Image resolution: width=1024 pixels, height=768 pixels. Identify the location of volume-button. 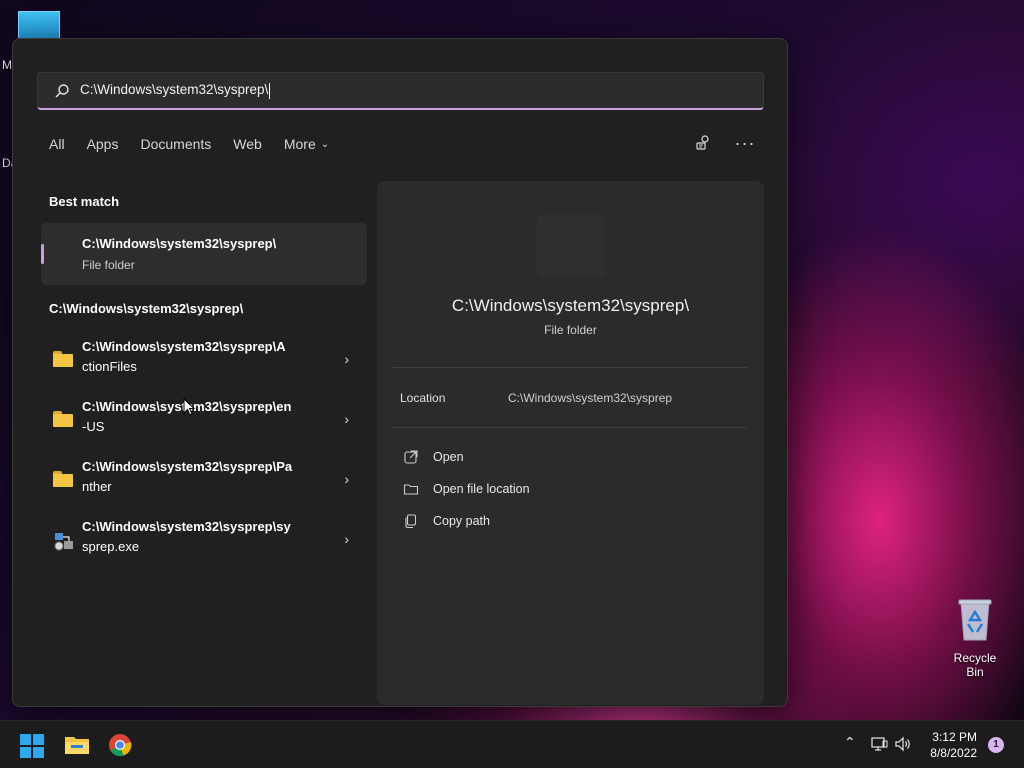
(903, 745).